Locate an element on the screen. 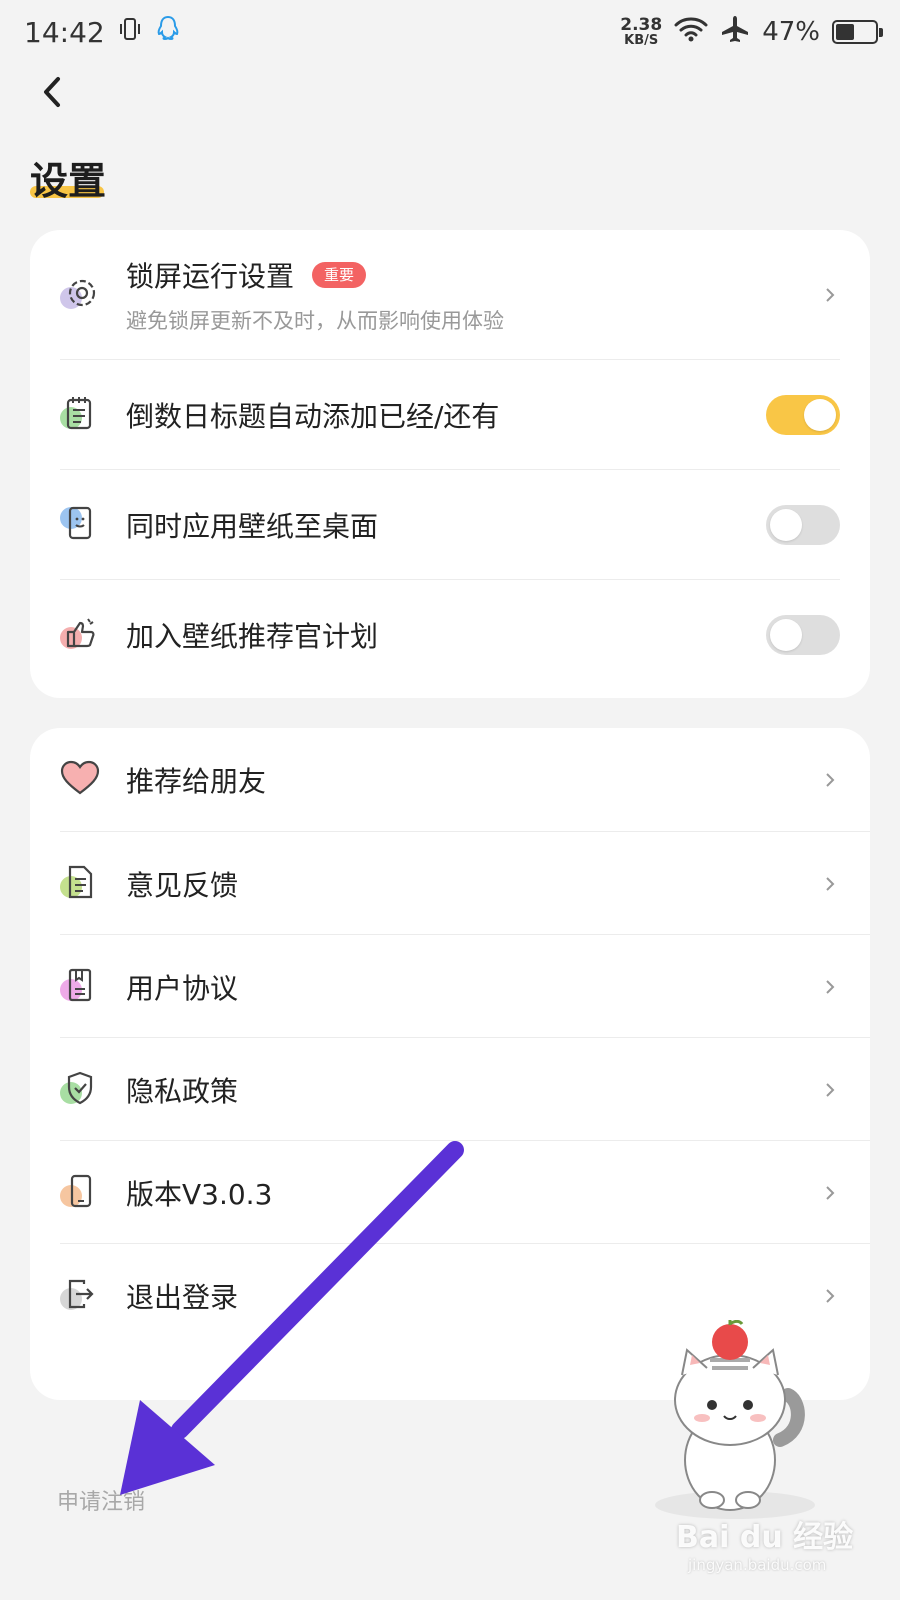 The height and width of the screenshot is (1600, 900). feedback-label: 意见反馈 is located at coordinates (182, 885).